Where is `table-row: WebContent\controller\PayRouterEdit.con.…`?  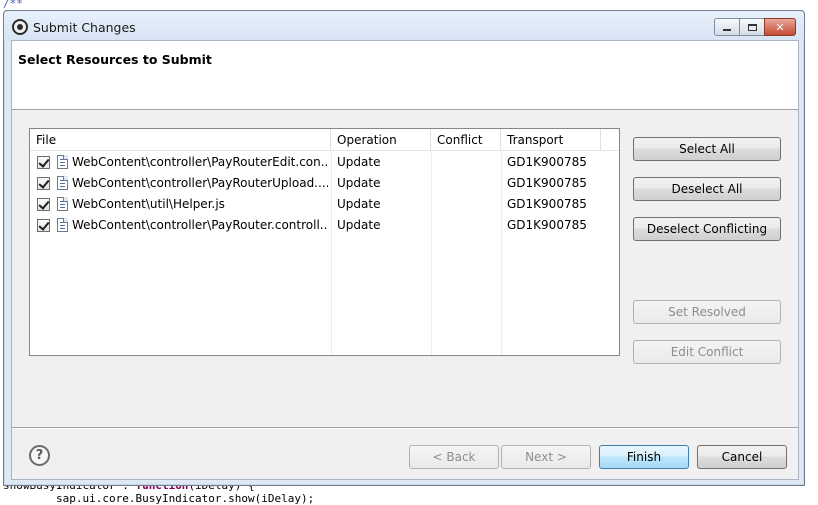
table-row: WebContent\controller\PayRouterEdit.con.… is located at coordinates (324, 162).